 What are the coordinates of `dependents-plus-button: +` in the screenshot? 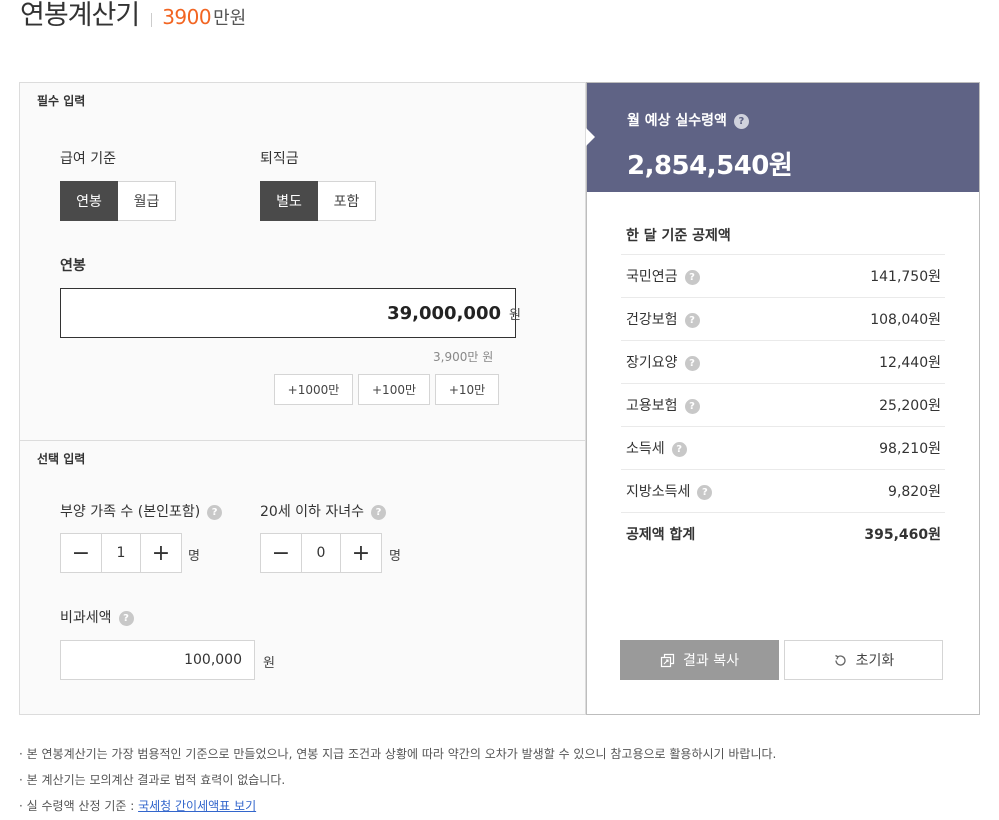 It's located at (161, 553).